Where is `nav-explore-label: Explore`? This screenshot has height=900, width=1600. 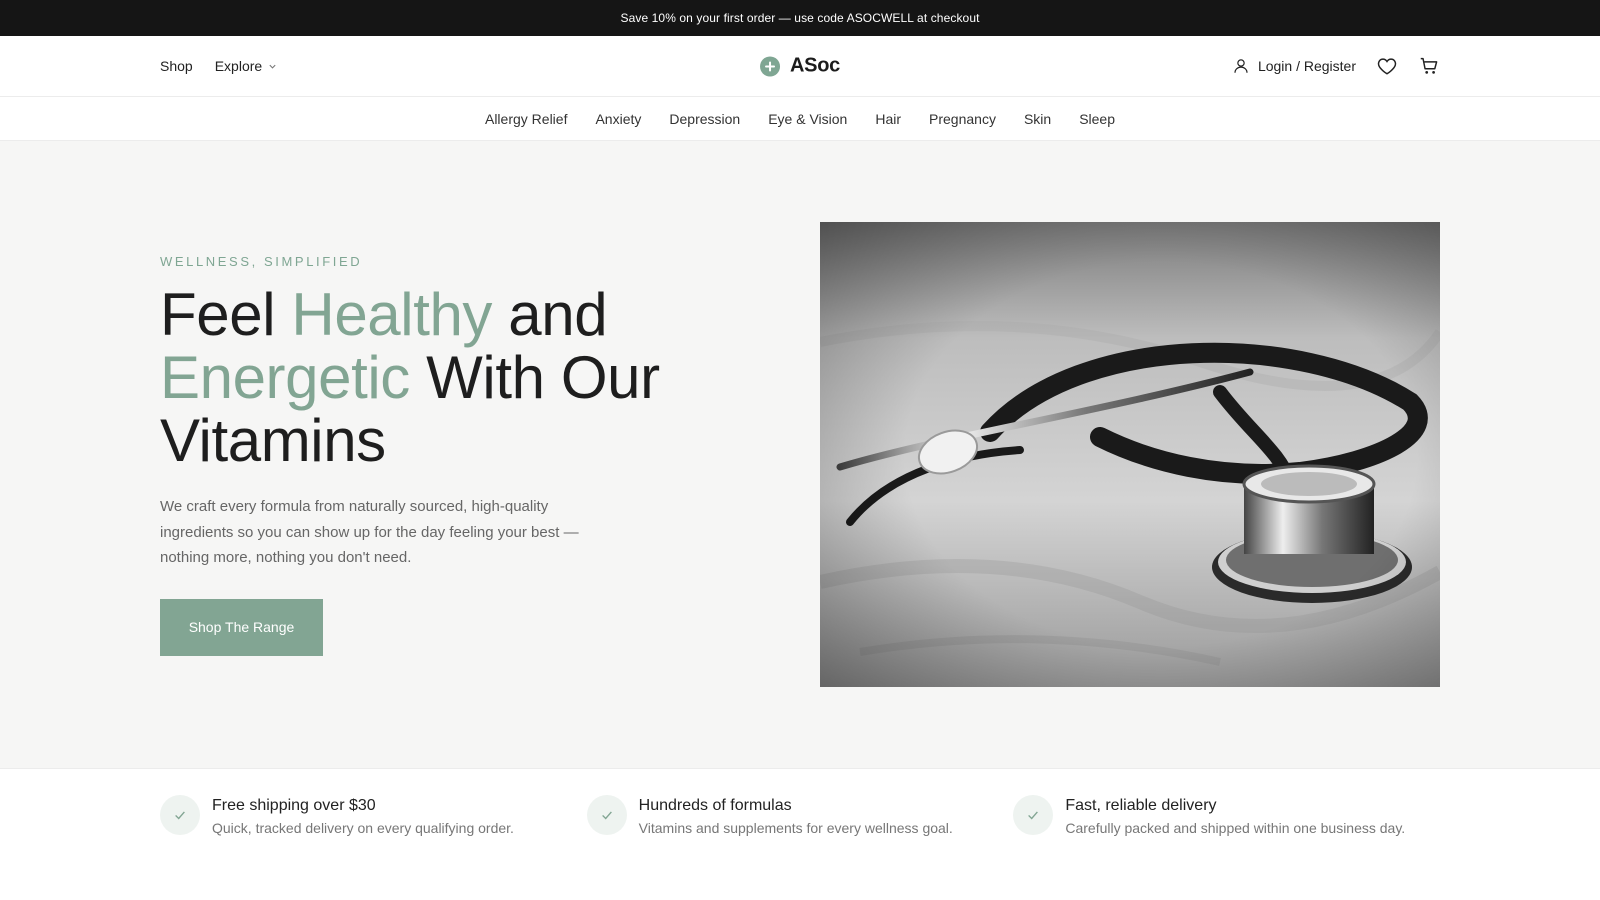
nav-explore-label: Explore is located at coordinates (238, 66).